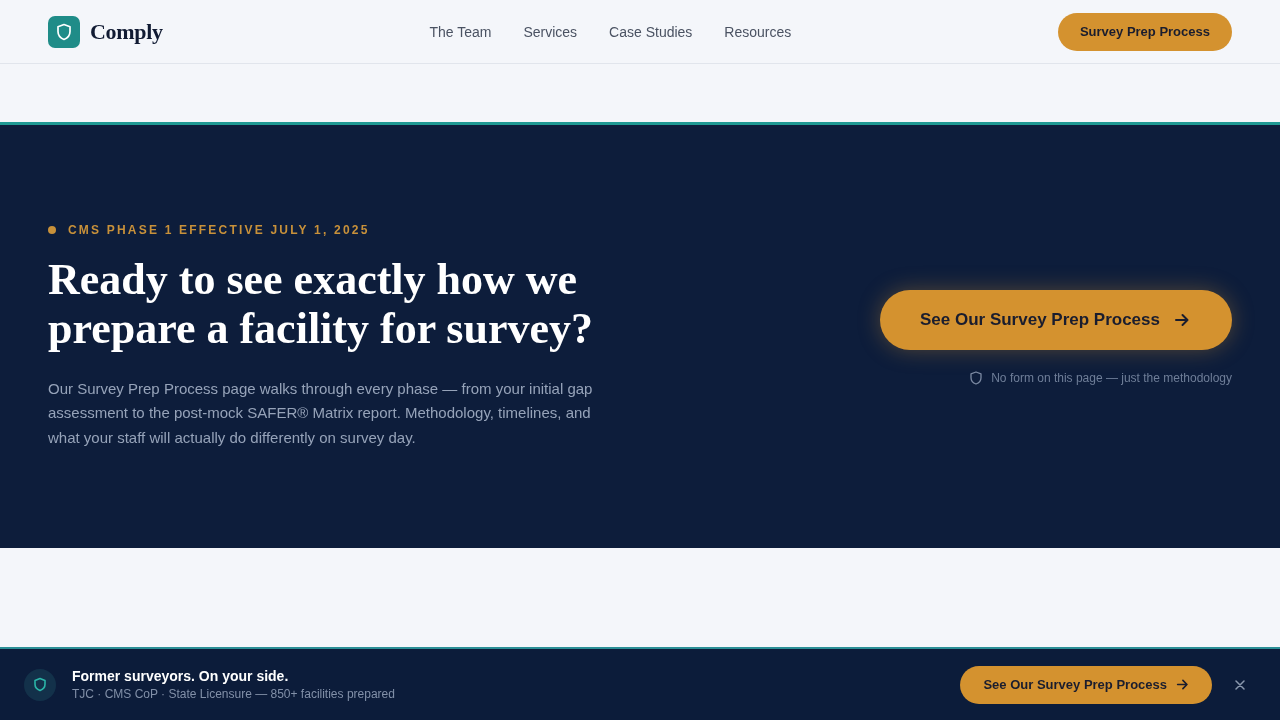 The width and height of the screenshot is (1280, 720). Describe the element at coordinates (219, 229) in the screenshot. I see `eyebrow-label: CMS PHASE 1 EFFECTIVE JULY 1, 2025` at that location.